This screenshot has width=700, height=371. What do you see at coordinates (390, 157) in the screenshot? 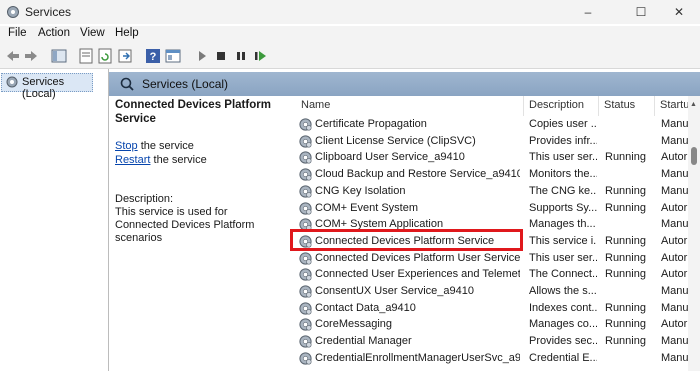
I see `service-name: Clipboard User Service_a9410` at bounding box center [390, 157].